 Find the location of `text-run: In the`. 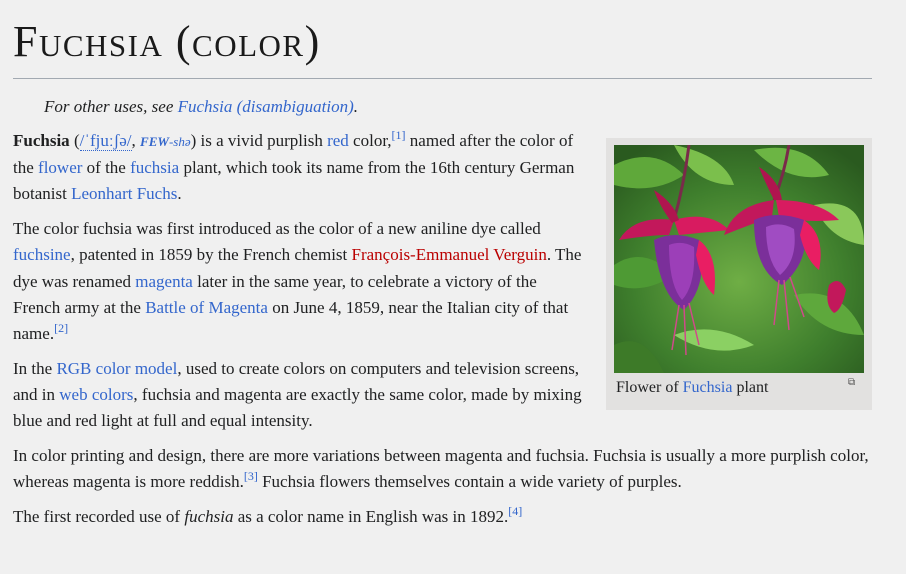

text-run: In the is located at coordinates (35, 368).